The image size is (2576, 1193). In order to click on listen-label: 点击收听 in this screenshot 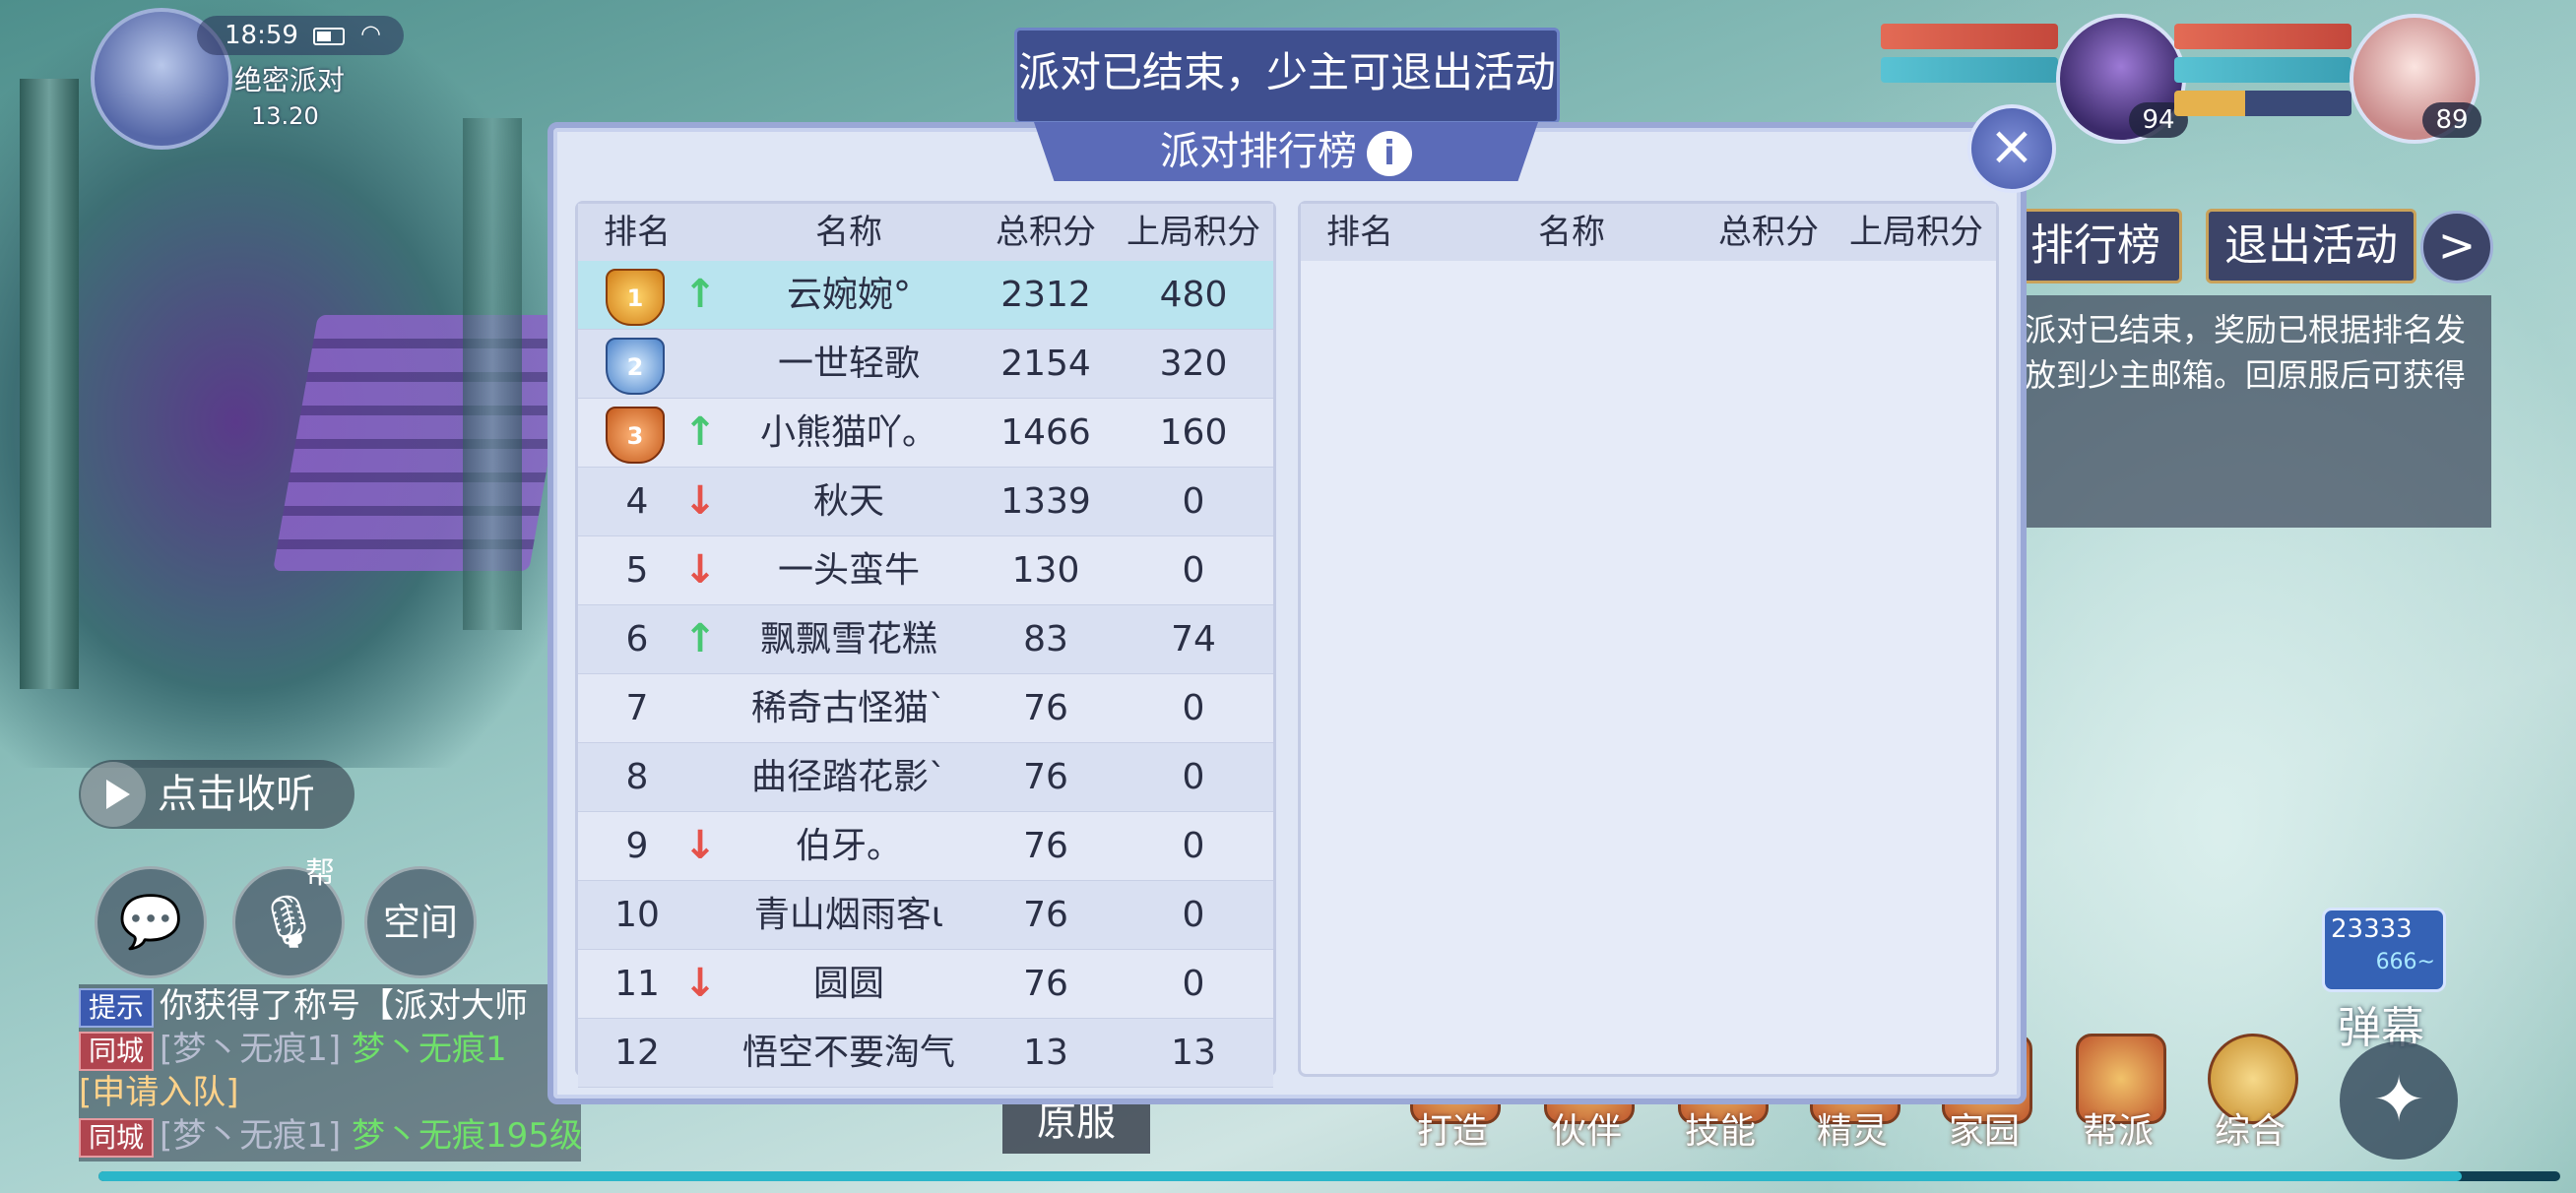, I will do `click(236, 794)`.